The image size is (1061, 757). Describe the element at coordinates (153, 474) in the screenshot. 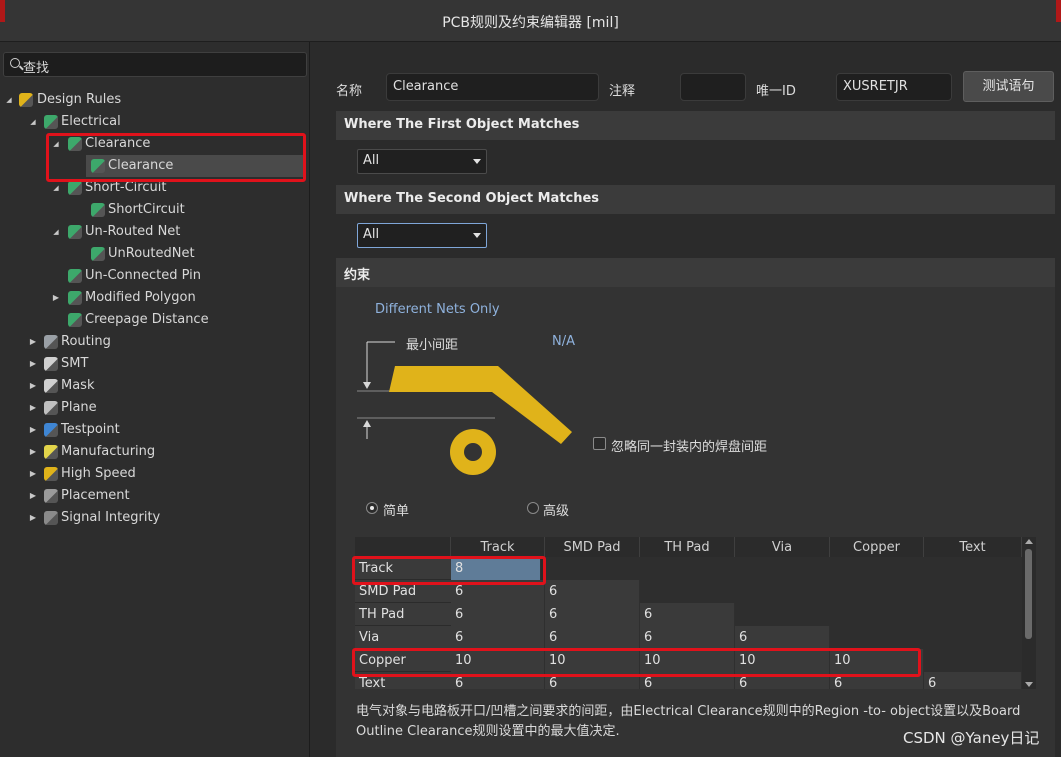

I see `tree-item: ▶ High Speed` at that location.